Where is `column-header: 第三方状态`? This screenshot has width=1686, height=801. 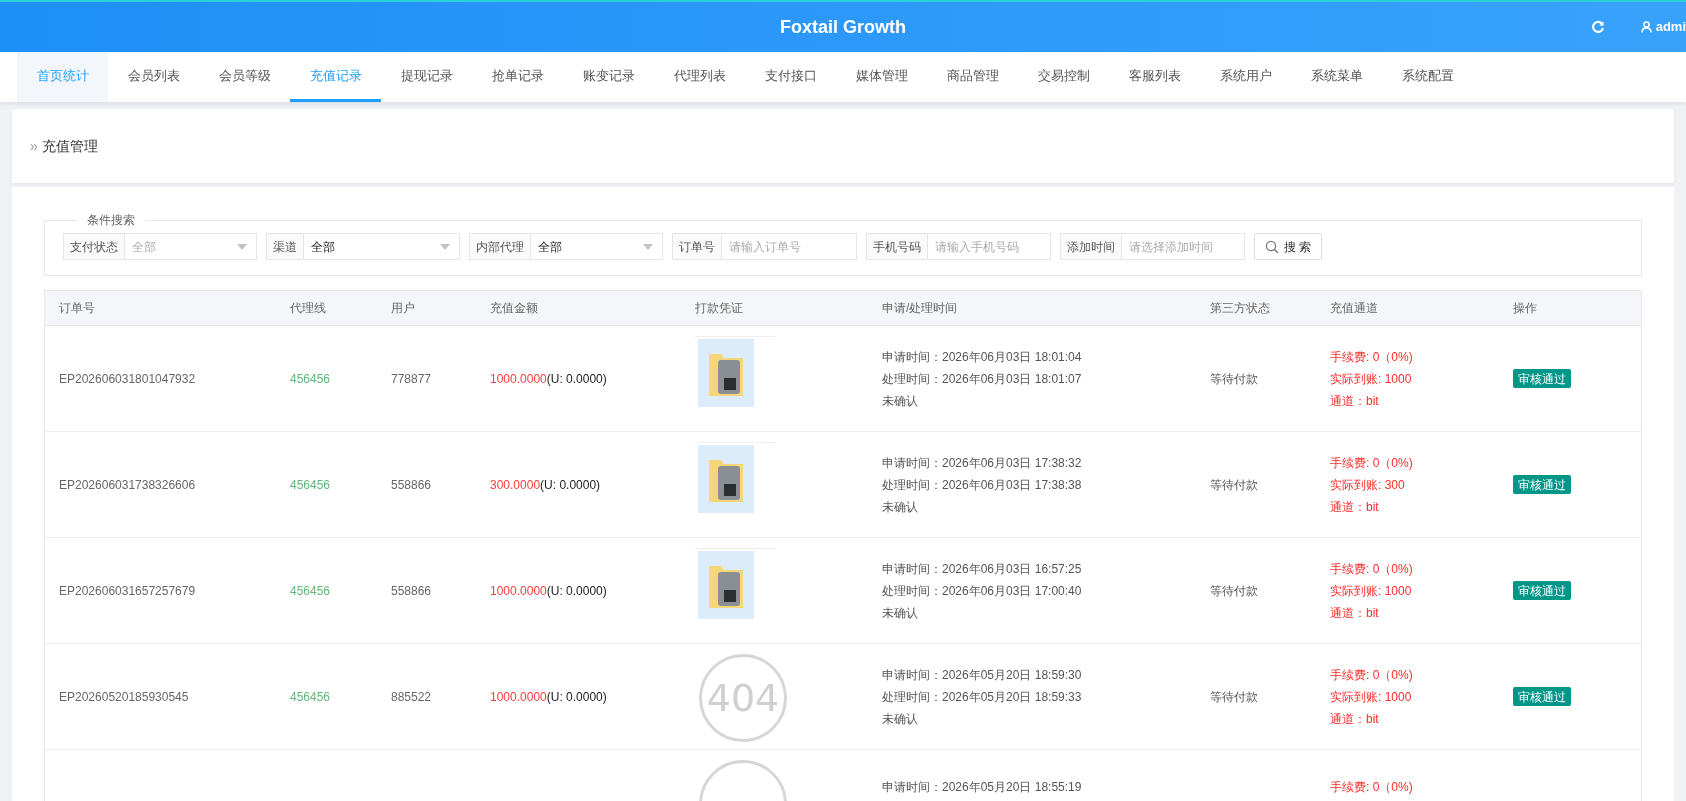
column-header: 第三方状态 is located at coordinates (1240, 308).